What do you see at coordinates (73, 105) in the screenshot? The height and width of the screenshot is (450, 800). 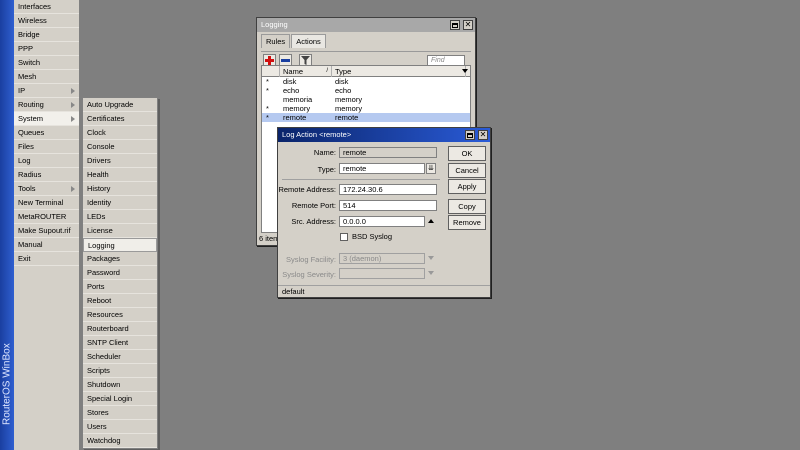 I see `submenu-arrow-icon` at bounding box center [73, 105].